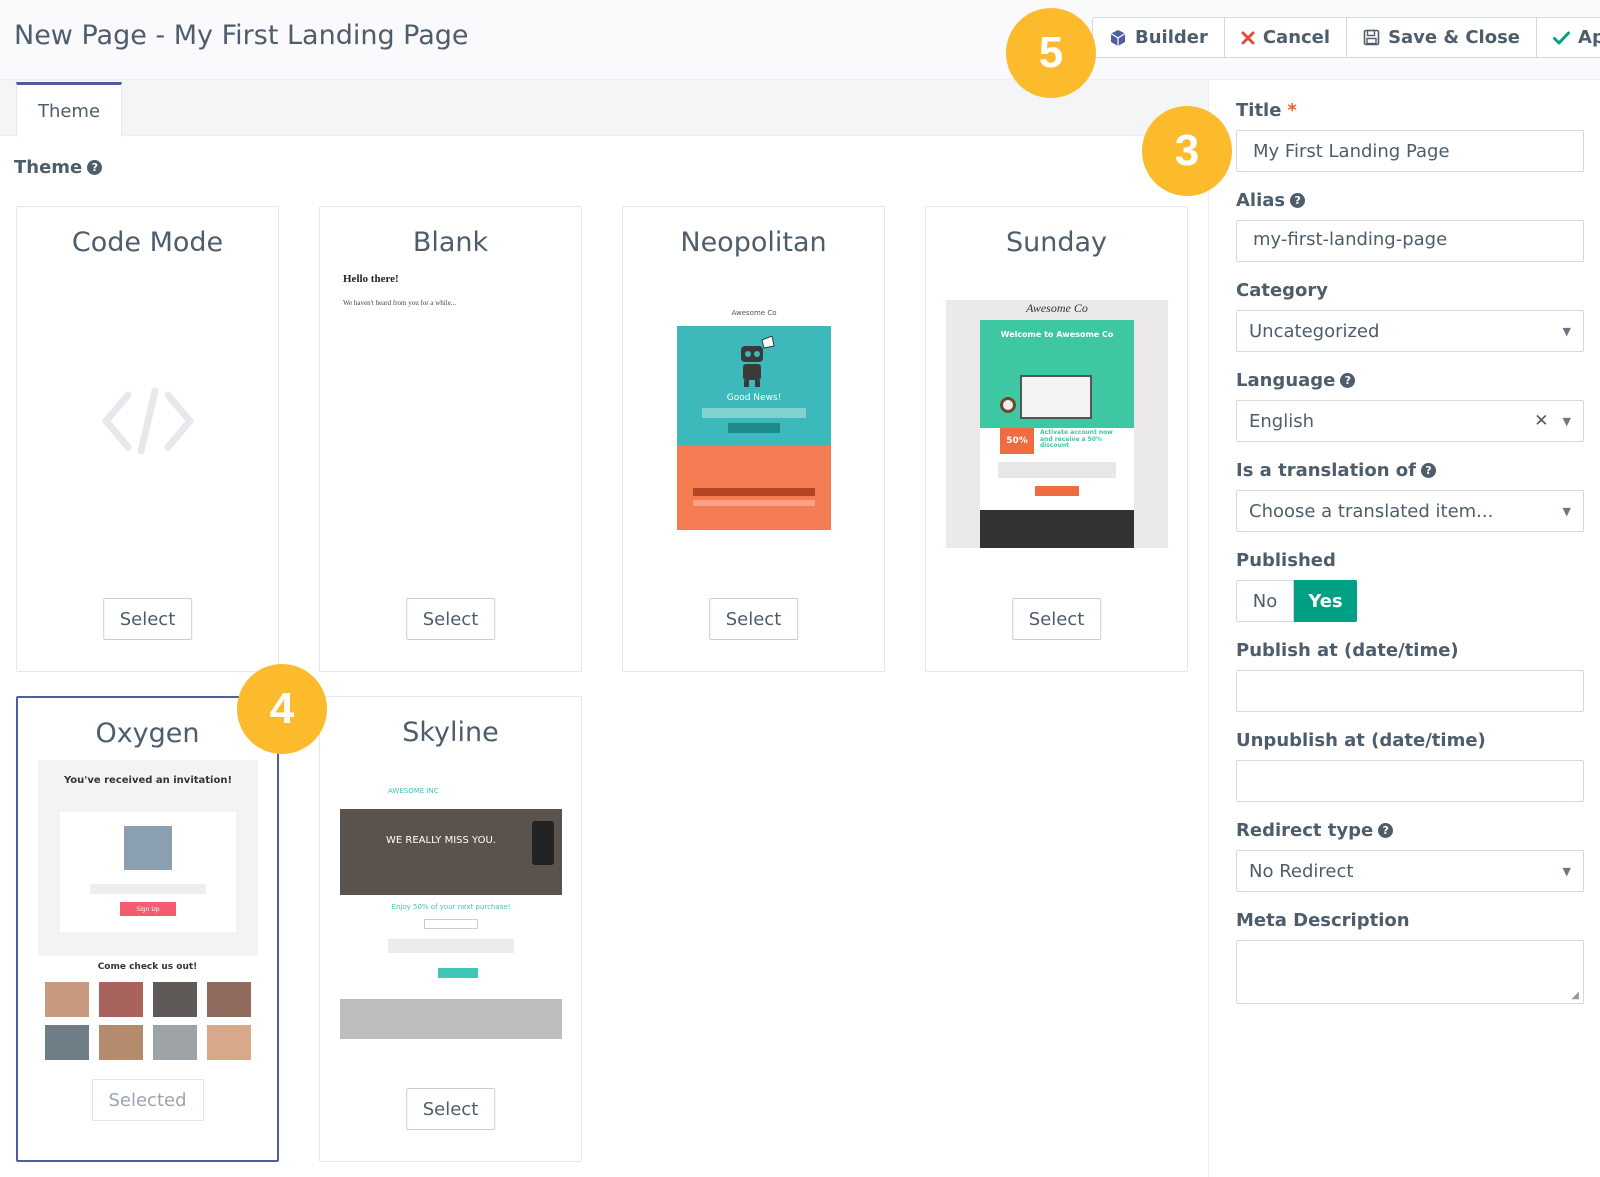 The image size is (1600, 1177). Describe the element at coordinates (1171, 37) in the screenshot. I see `builder-label: Builder` at that location.